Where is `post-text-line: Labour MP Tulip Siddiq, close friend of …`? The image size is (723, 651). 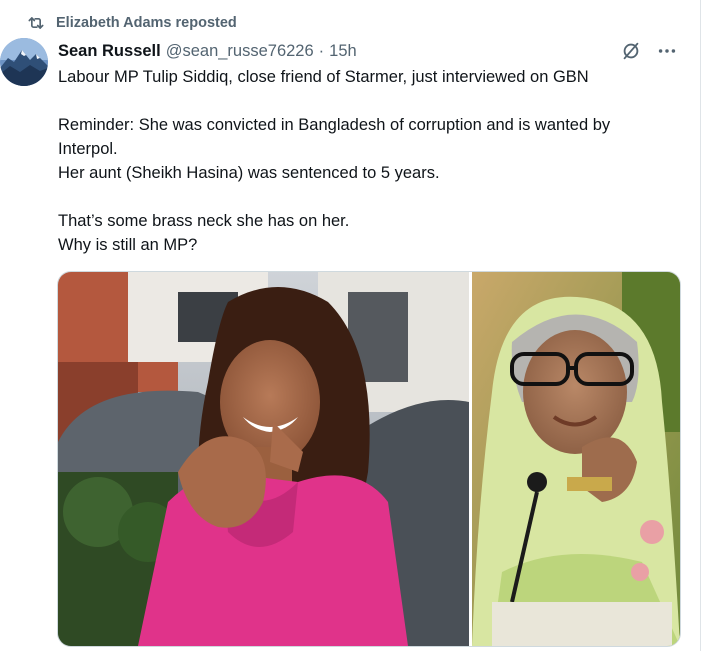
post-text-line: Labour MP Tulip Siddiq, close friend of … is located at coordinates (323, 77).